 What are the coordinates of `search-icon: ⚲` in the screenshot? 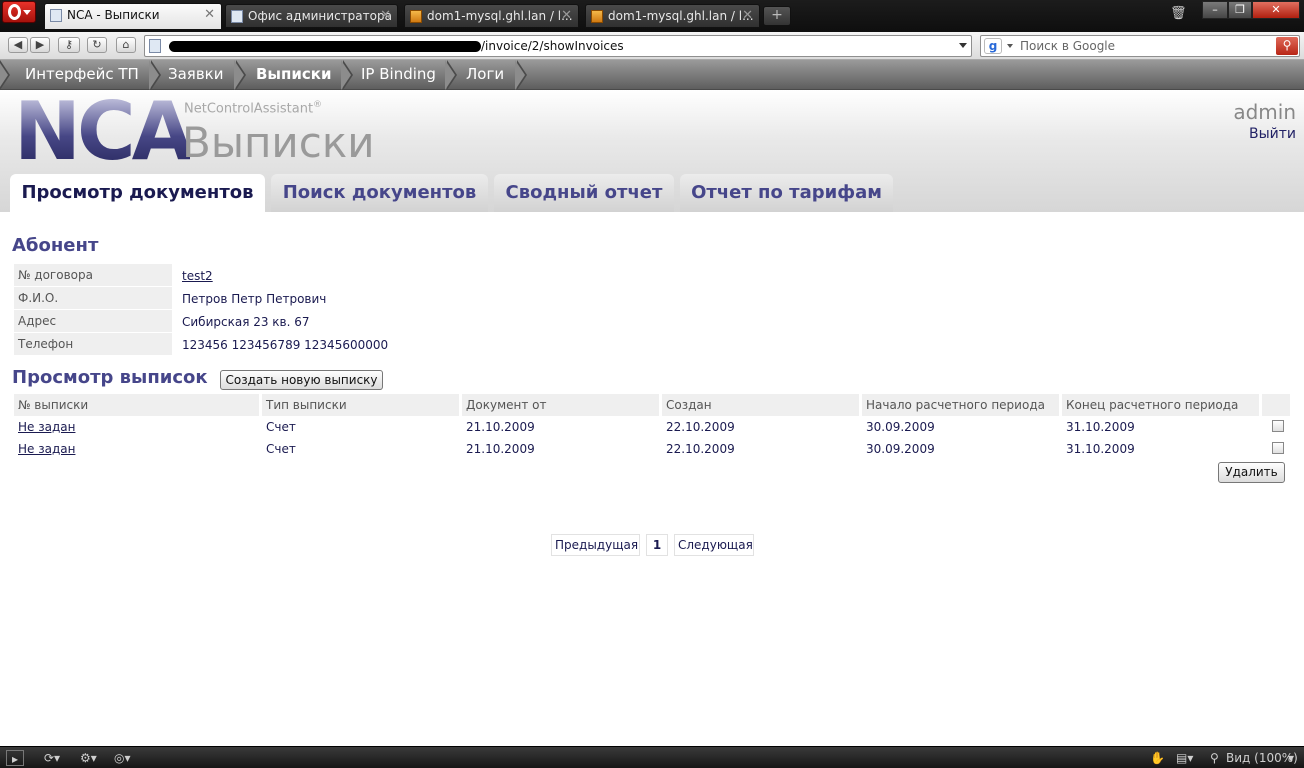 It's located at (1287, 46).